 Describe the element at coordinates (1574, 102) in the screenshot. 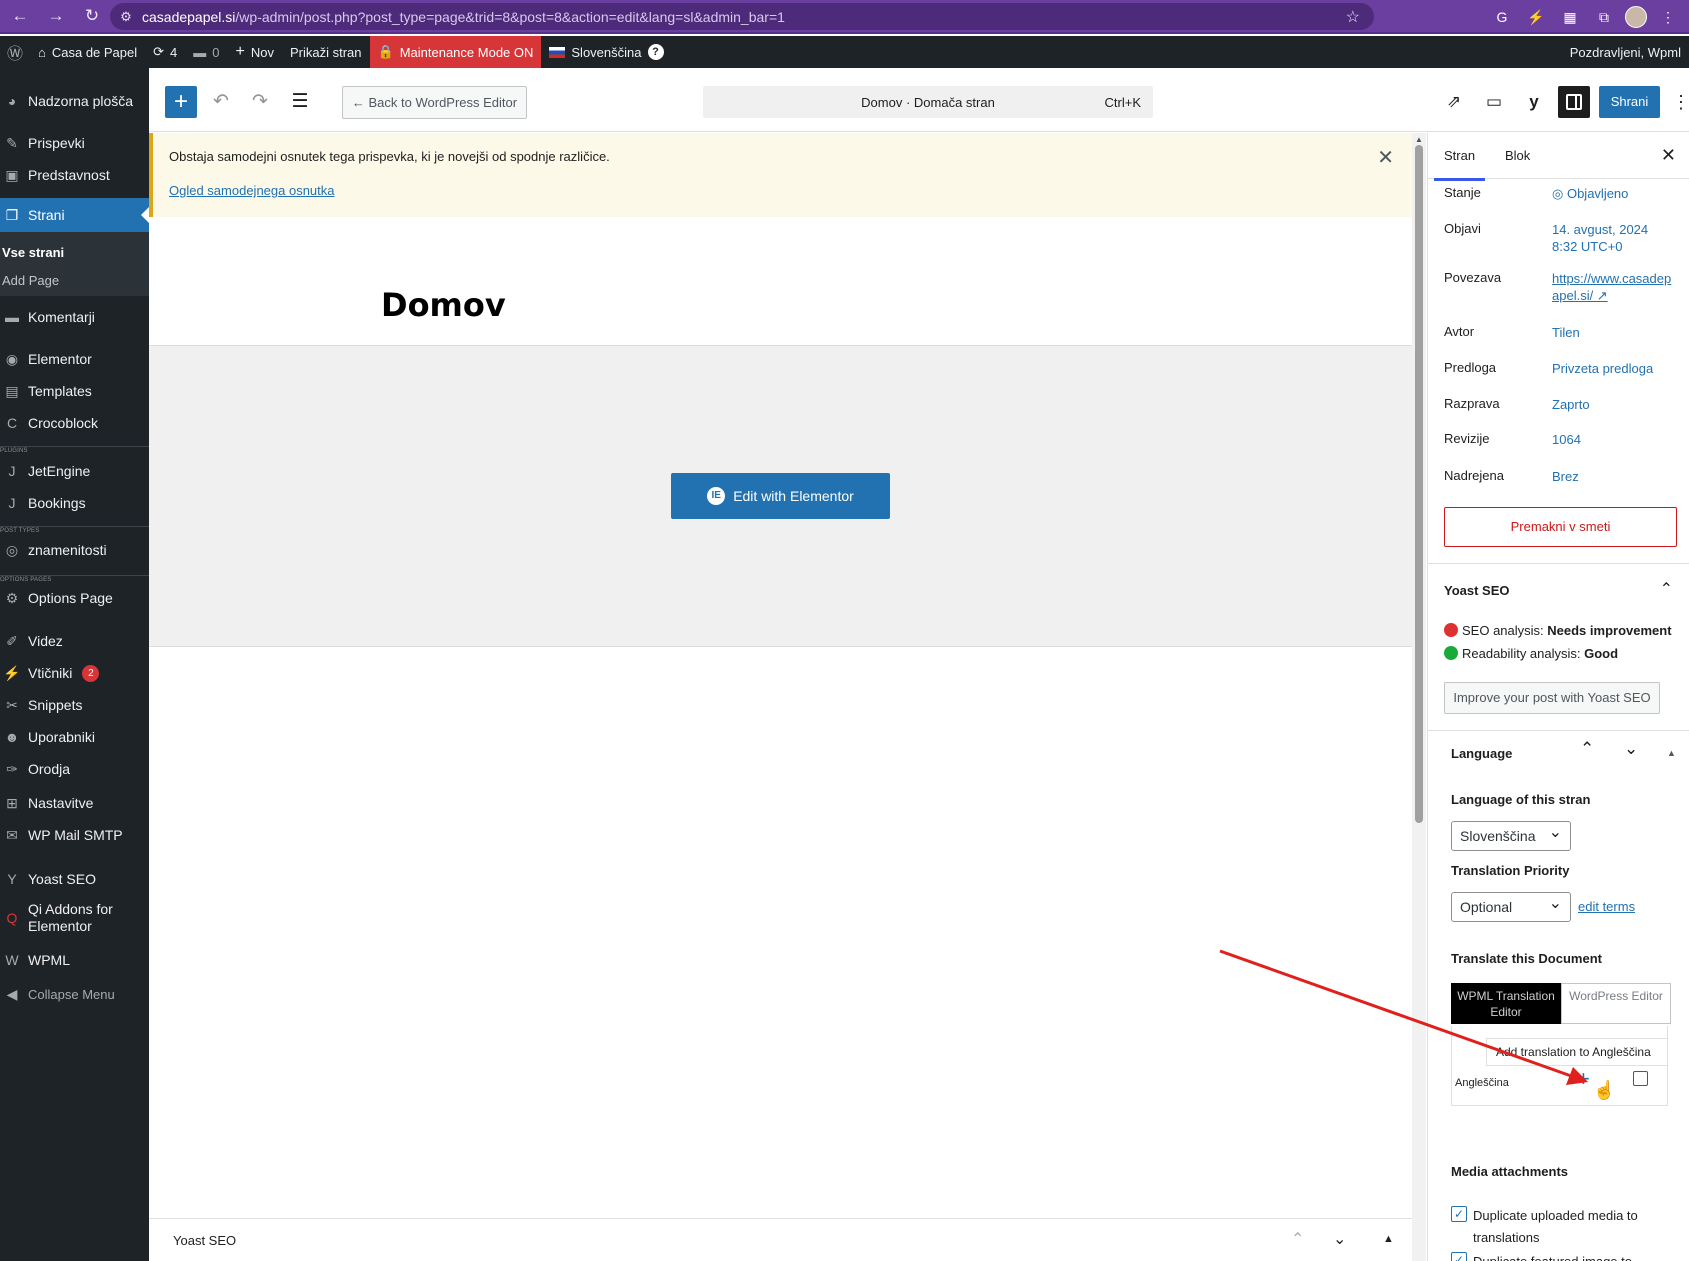

I see `settings-sidebar-toggle` at that location.